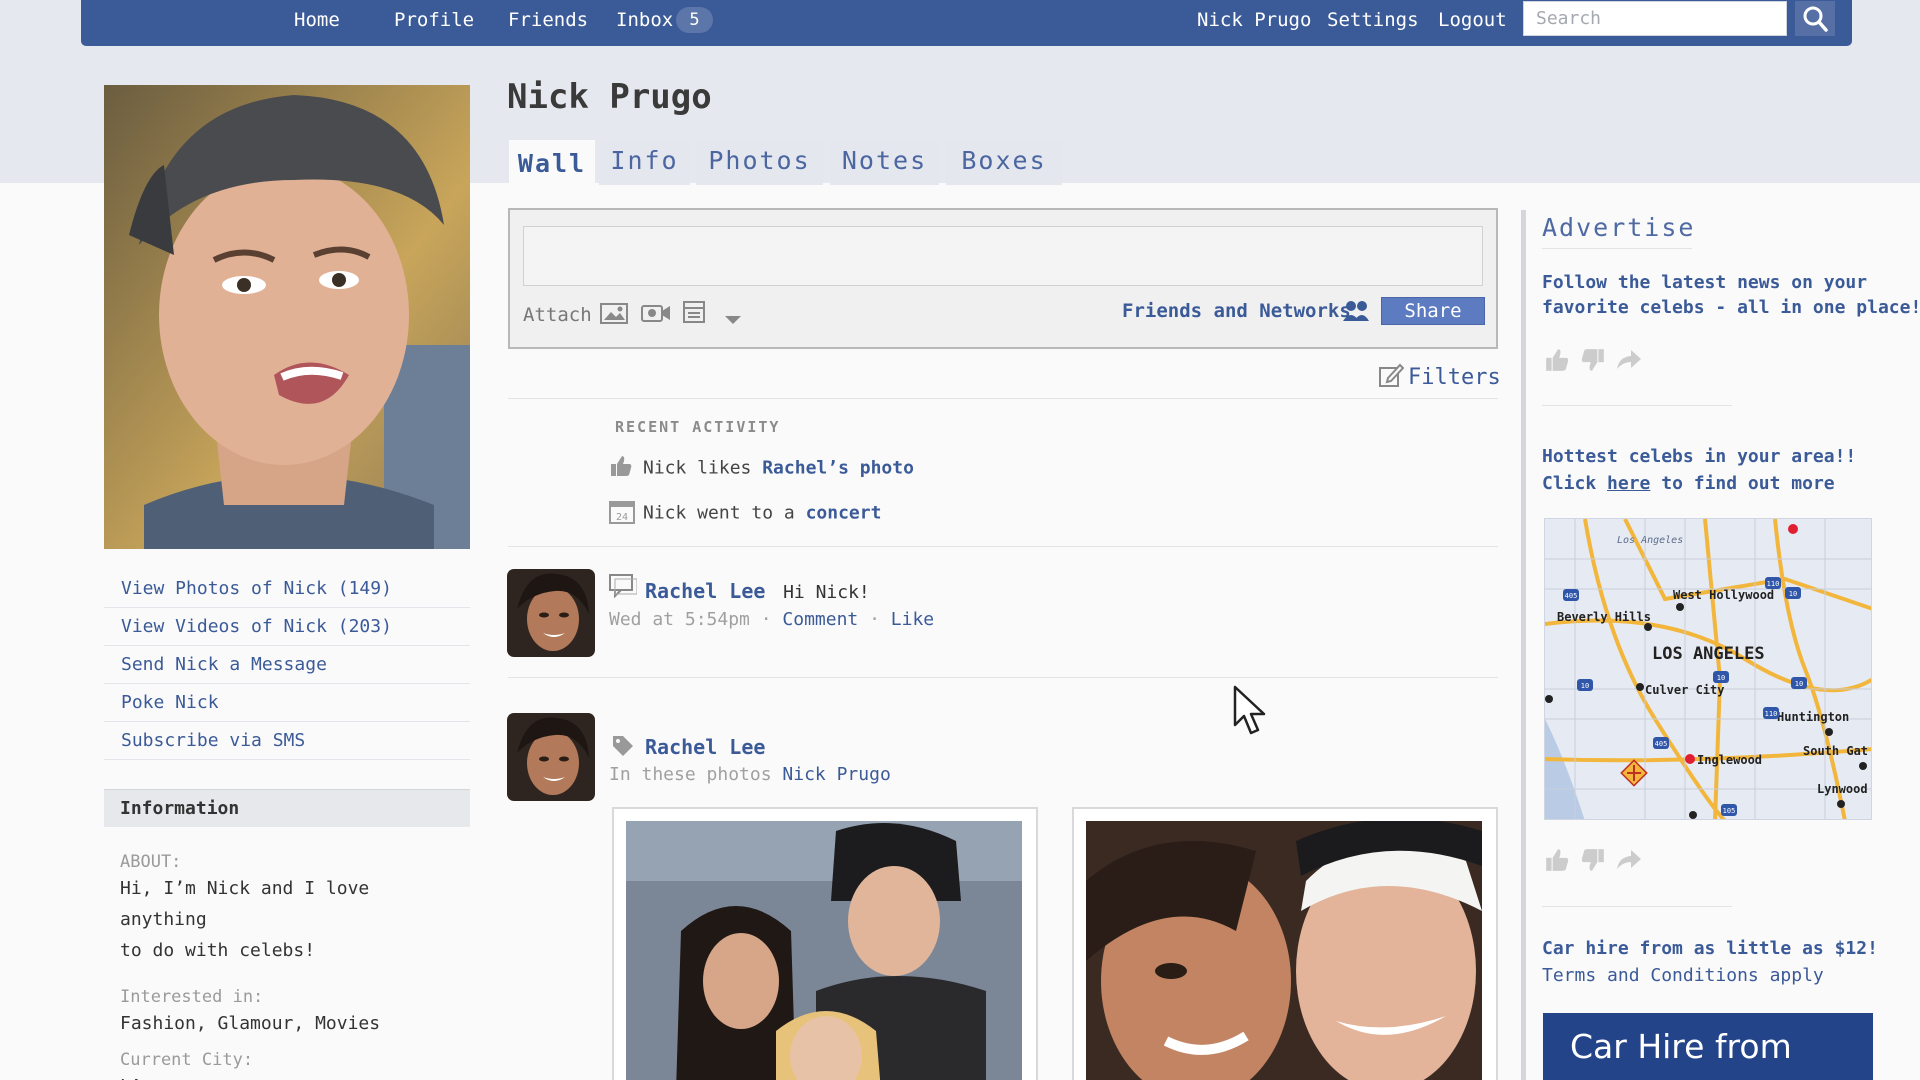 The width and height of the screenshot is (1920, 1080). What do you see at coordinates (826, 592) in the screenshot?
I see `post-1-text: Hi Nick!` at bounding box center [826, 592].